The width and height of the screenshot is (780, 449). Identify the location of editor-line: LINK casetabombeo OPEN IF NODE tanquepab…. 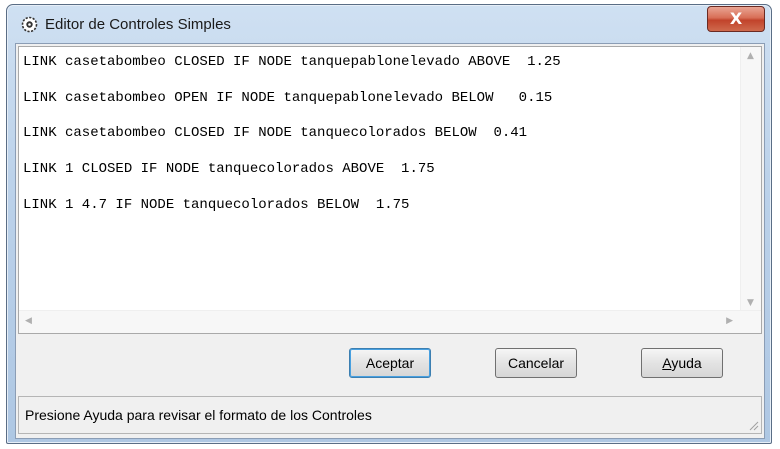
(380, 107).